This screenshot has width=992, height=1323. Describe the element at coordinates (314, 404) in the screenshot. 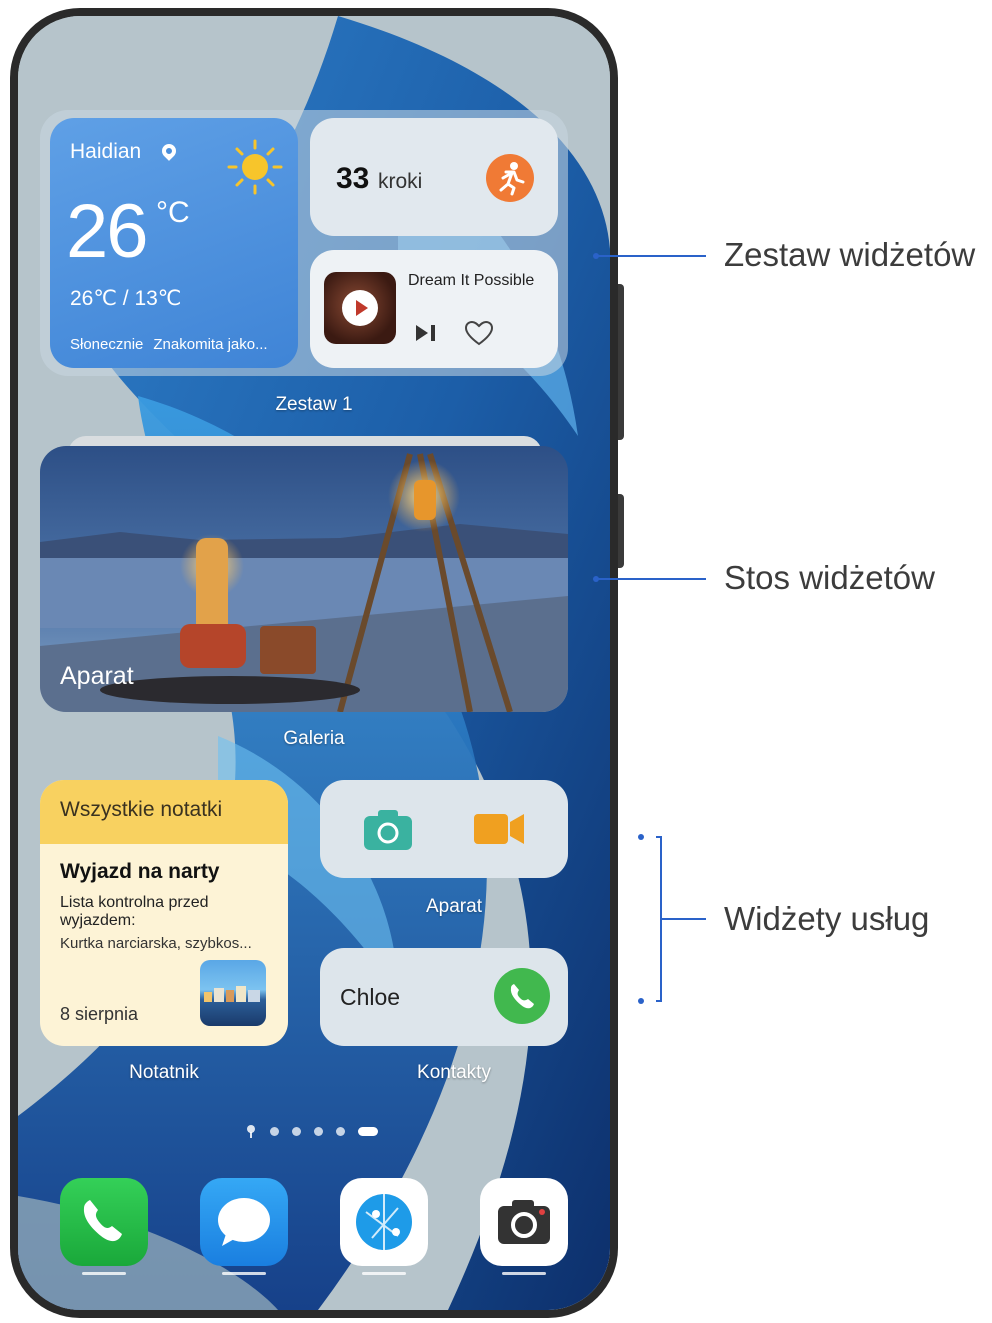

I see `widget-set-label: Zestaw 1` at that location.